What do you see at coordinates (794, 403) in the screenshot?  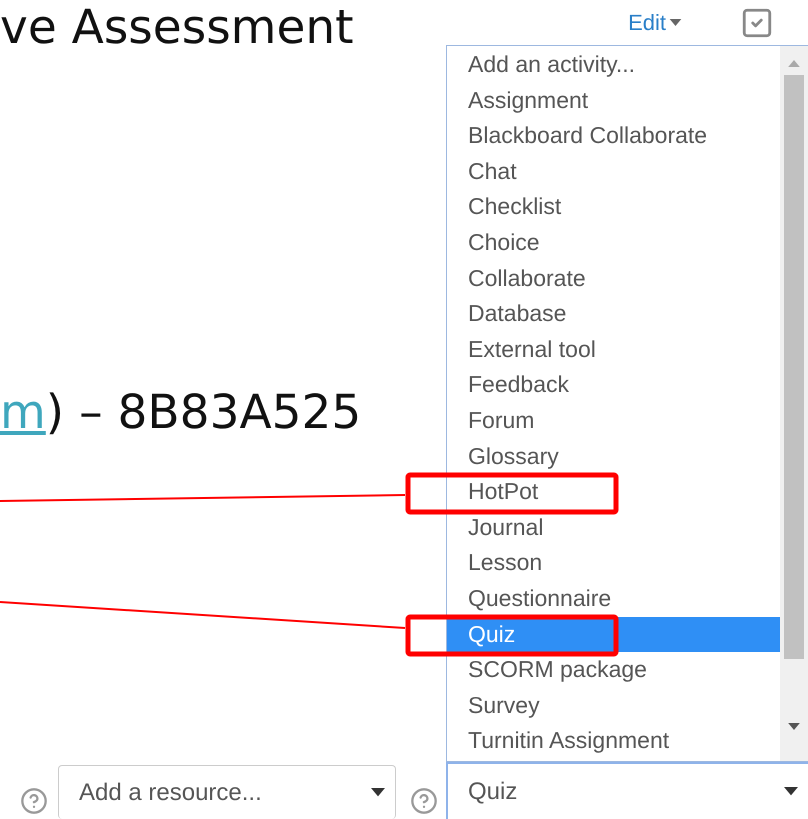 I see `scrollbar` at bounding box center [794, 403].